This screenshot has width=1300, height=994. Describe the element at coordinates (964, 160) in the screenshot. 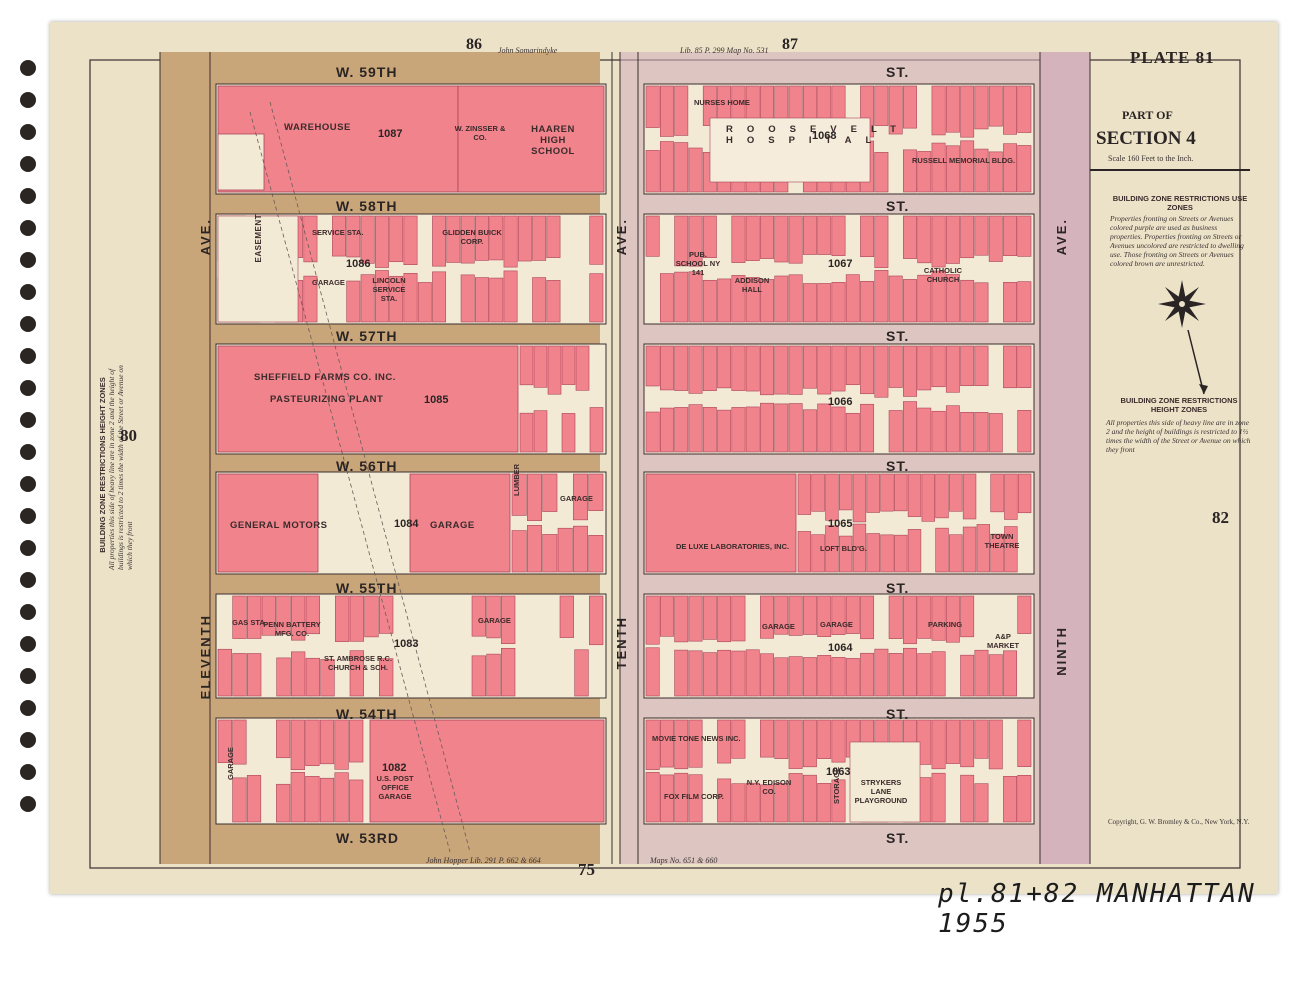

I see `label-russell: RUSSELL MEMORIAL BLDG.` at that location.